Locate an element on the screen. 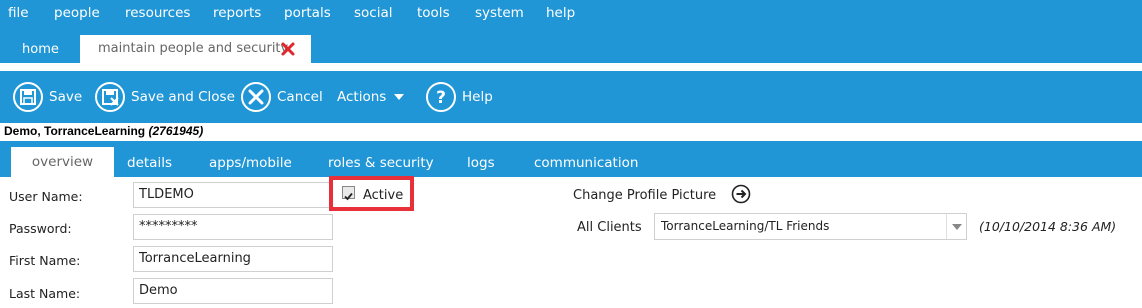  cancel-label: Cancel is located at coordinates (300, 97).